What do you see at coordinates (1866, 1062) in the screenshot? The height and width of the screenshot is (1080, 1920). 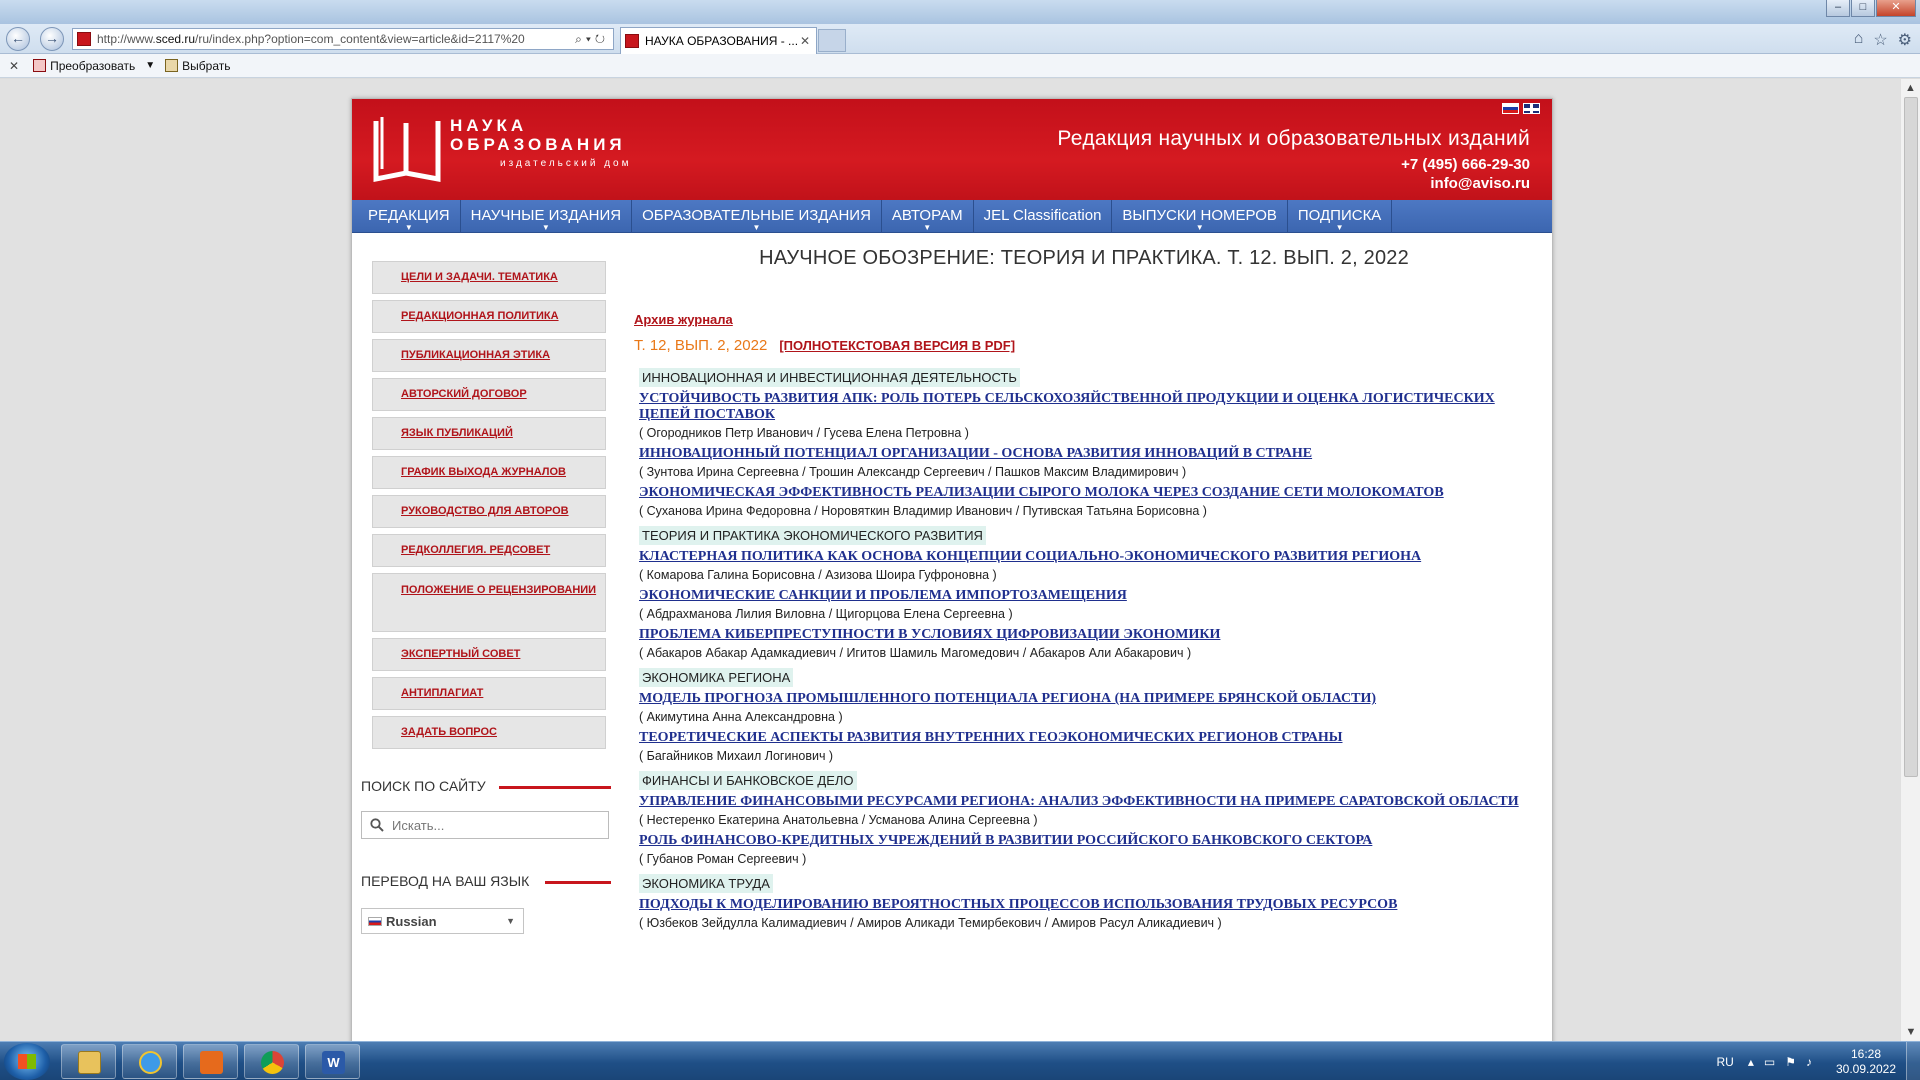 I see `system-clock: 16:28 30.09.2022` at bounding box center [1866, 1062].